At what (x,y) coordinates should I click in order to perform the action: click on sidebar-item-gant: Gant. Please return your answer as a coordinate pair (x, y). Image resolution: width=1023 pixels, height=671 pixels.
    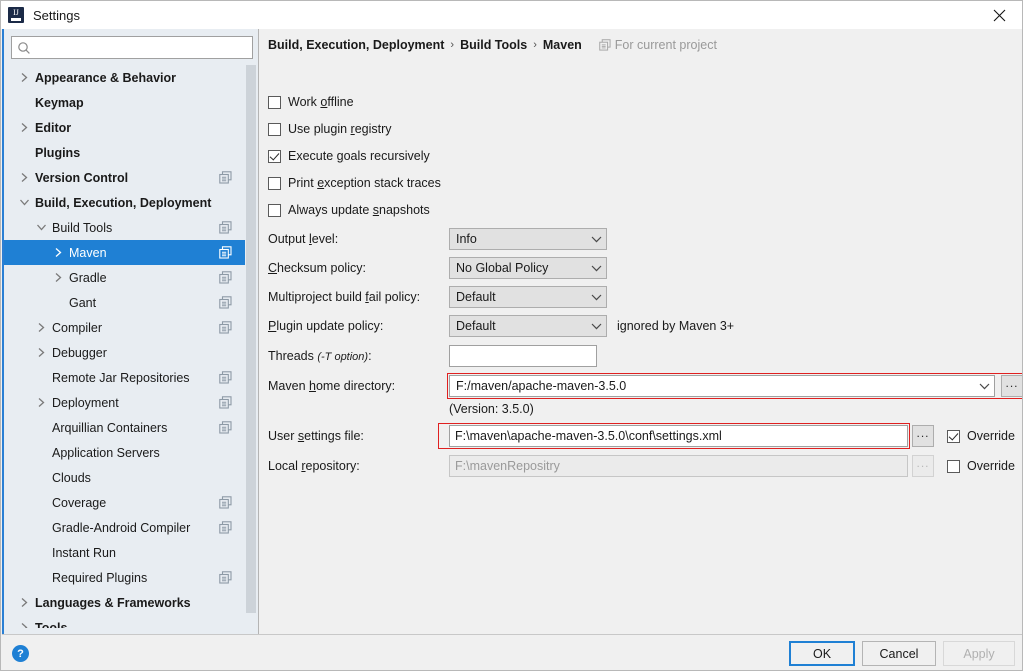
    Looking at the image, I should click on (124, 302).